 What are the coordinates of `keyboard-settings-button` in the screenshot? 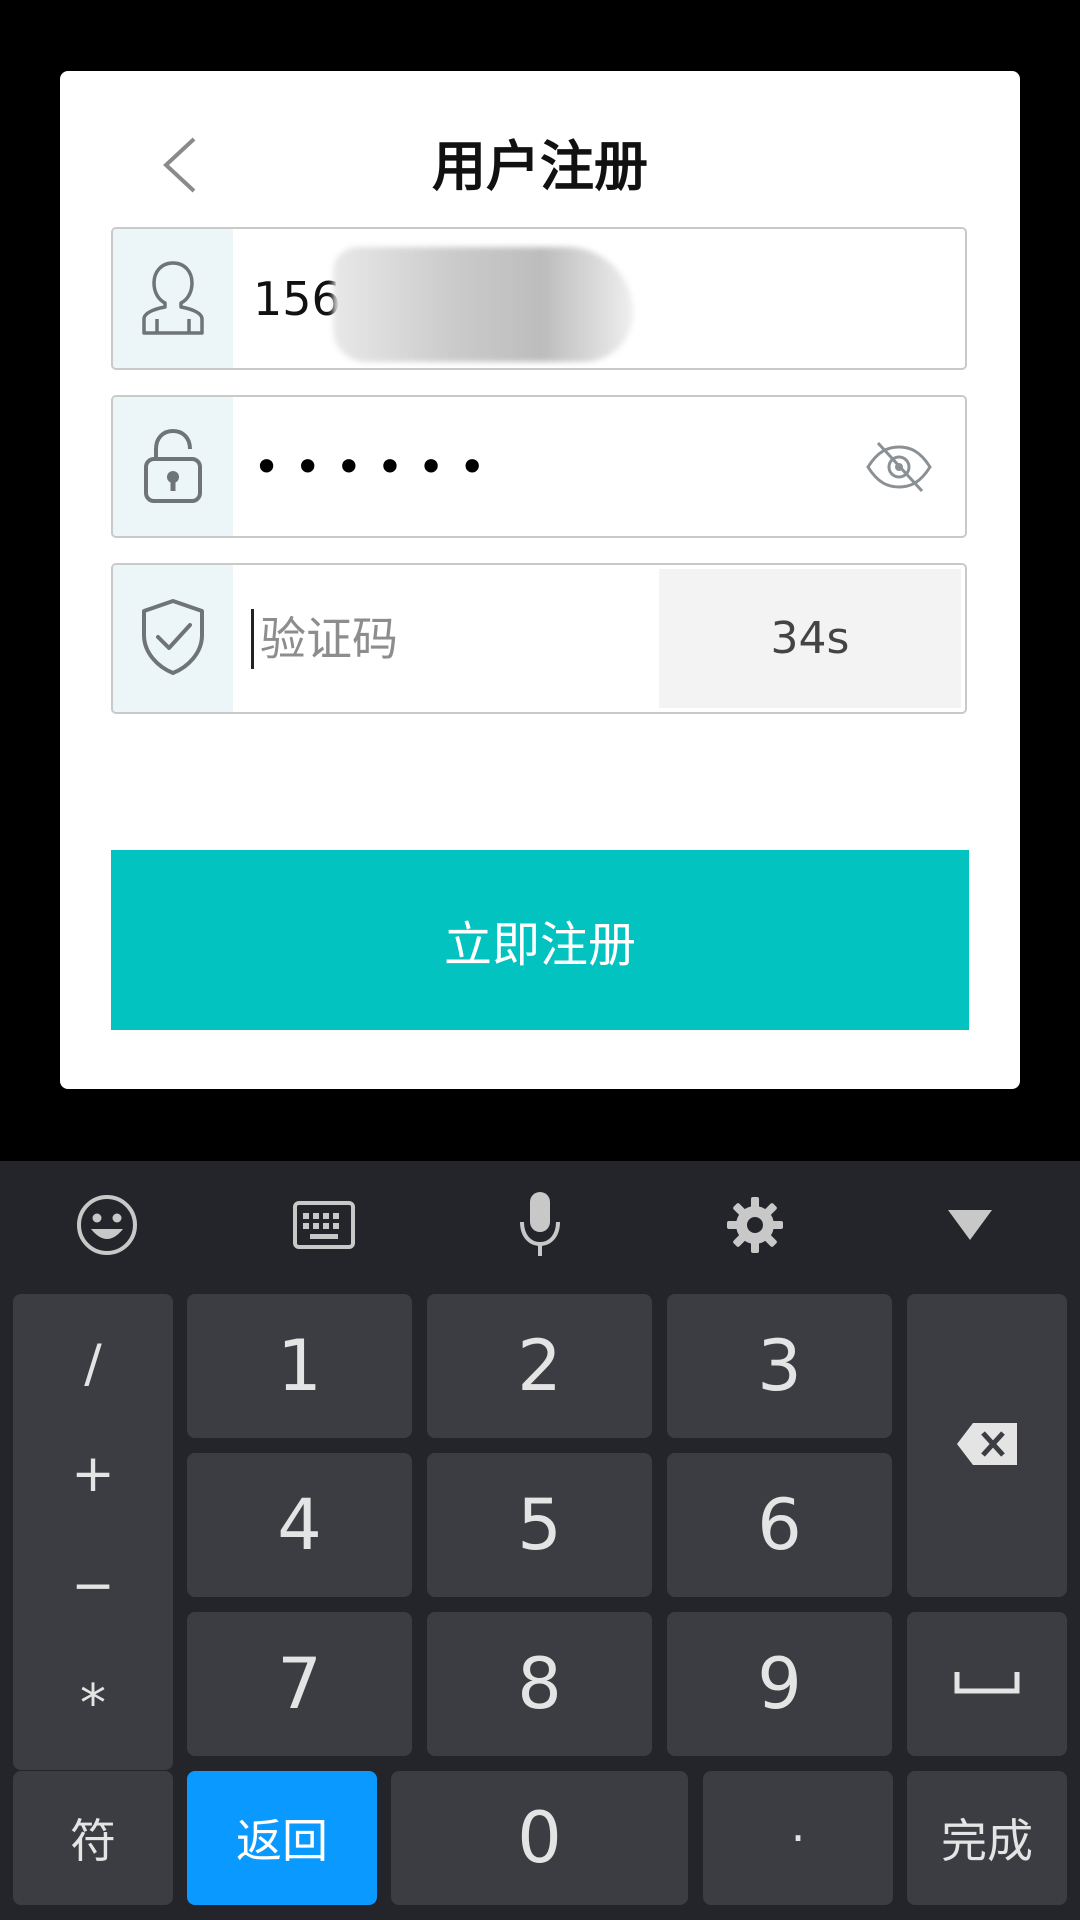 It's located at (755, 1227).